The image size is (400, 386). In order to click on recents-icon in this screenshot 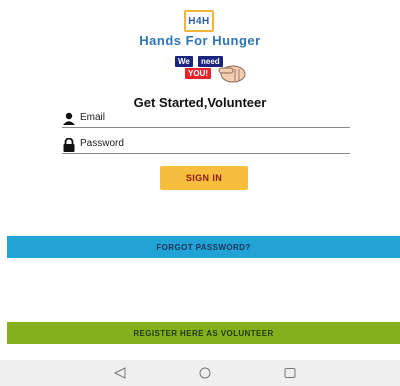, I will do `click(290, 373)`.